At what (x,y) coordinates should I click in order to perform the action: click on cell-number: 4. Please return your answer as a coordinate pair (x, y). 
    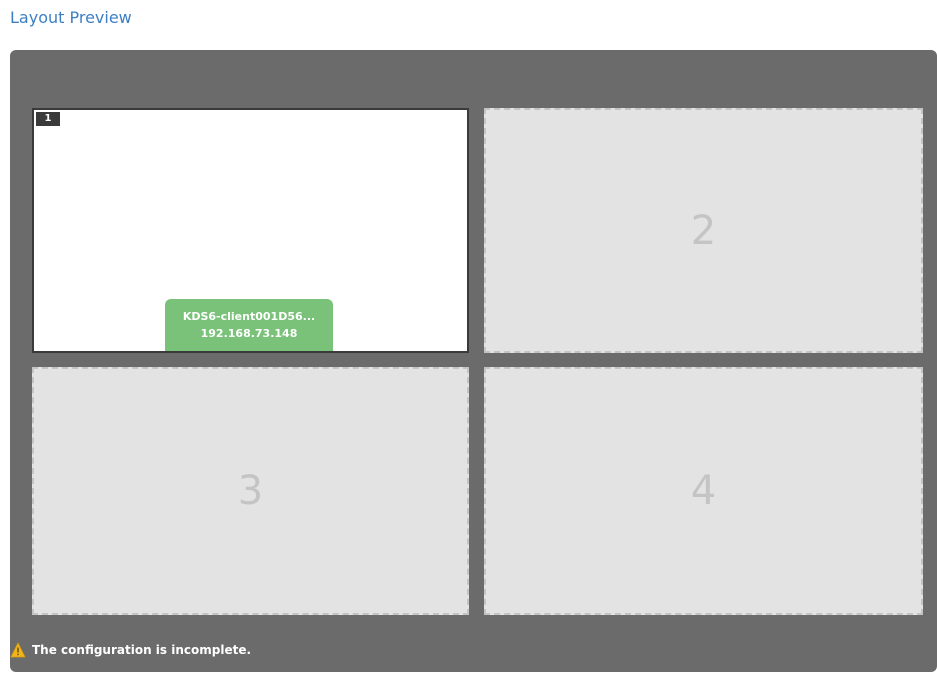
    Looking at the image, I should click on (703, 491).